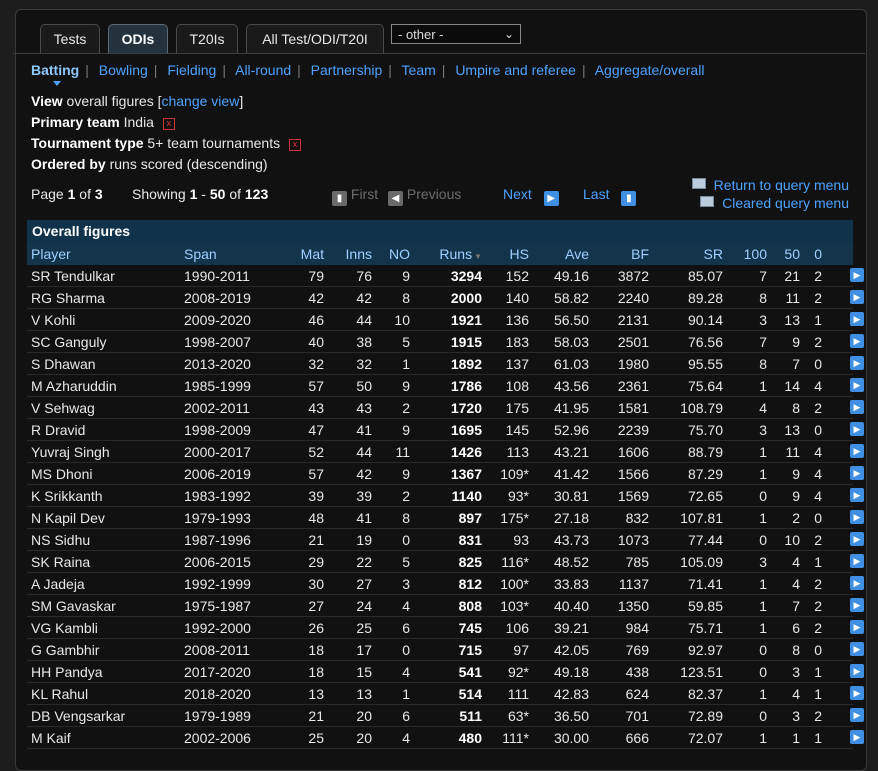  I want to click on nav-aggregate: Aggregate/overall, so click(650, 70).